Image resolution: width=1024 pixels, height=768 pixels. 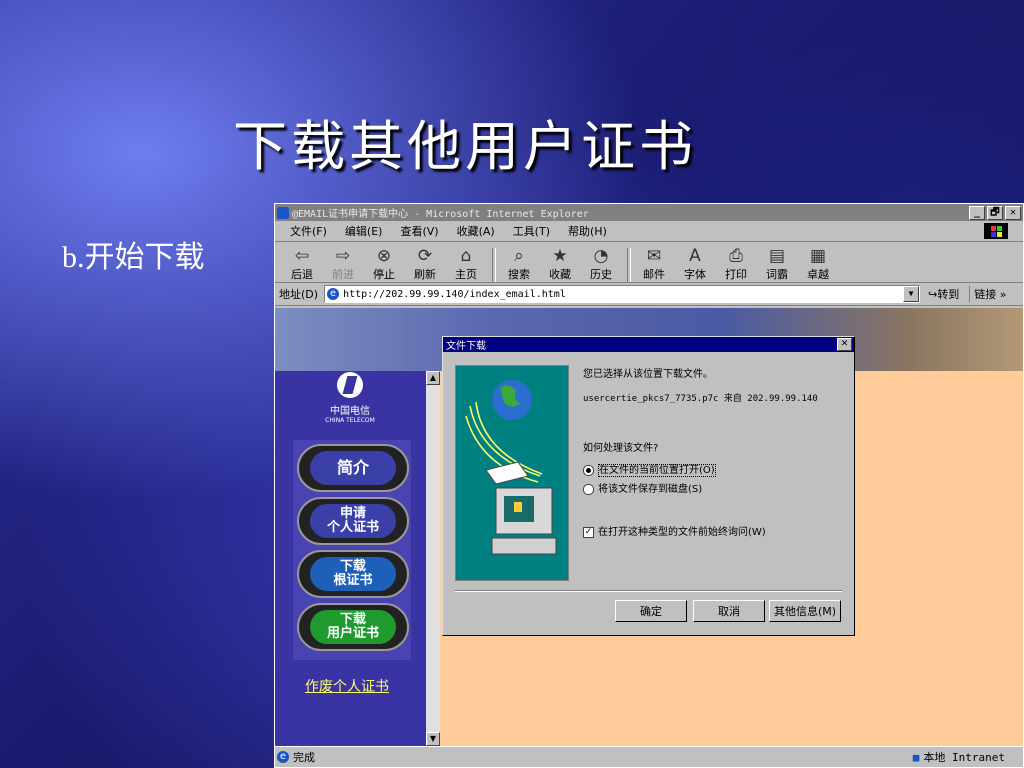 What do you see at coordinates (466, 264) in the screenshot?
I see `home-button: ⌂ 主页` at bounding box center [466, 264].